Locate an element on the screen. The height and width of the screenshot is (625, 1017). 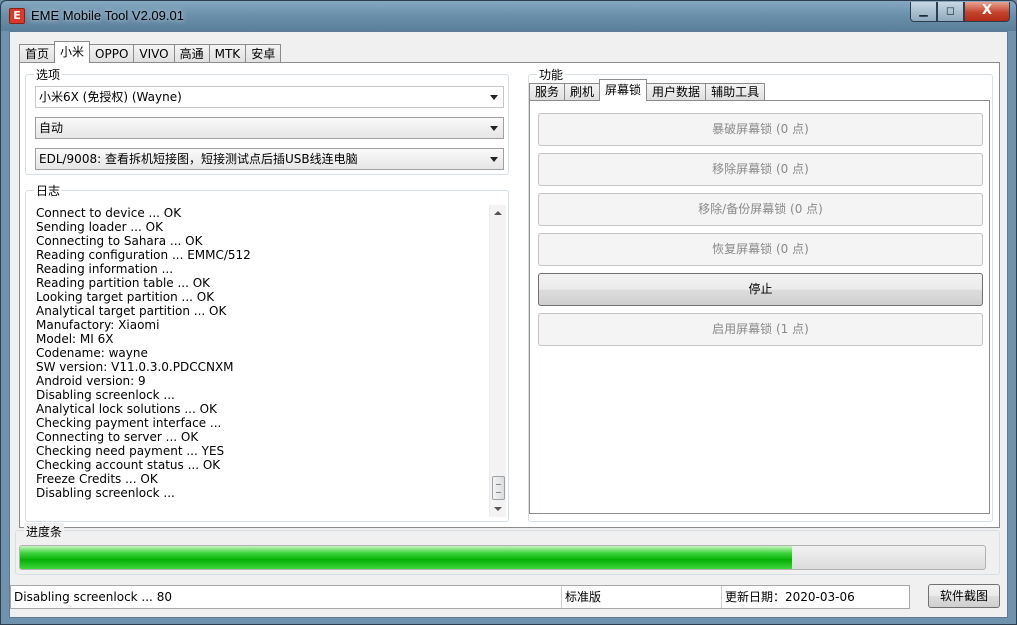
progress-group-label: 进度条 is located at coordinates (44, 531).